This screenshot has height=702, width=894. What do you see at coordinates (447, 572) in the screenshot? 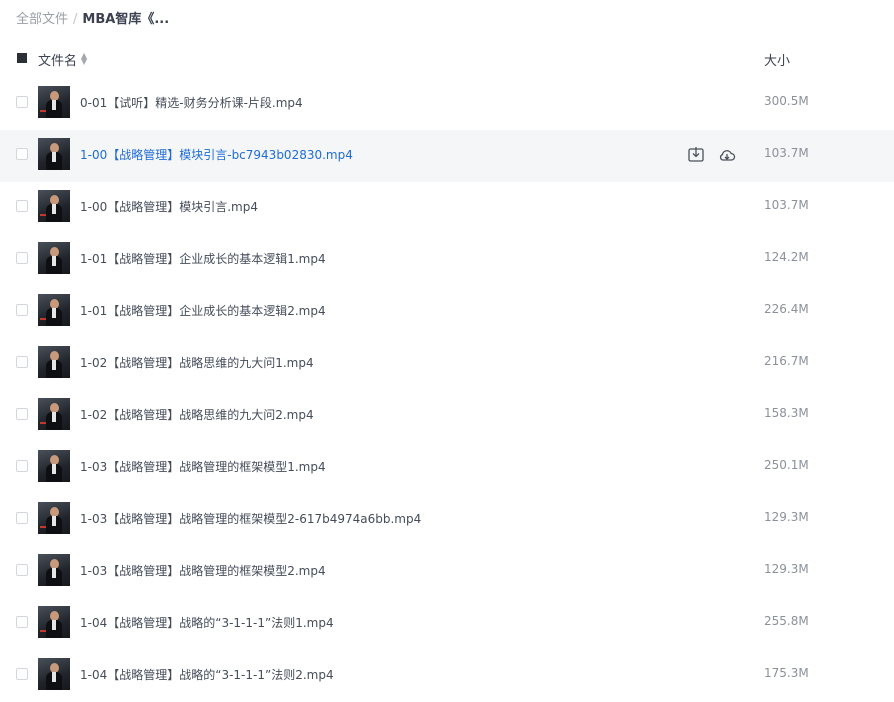
I see `file-row: 1-03【战略管理】战略管理的框架模型2.mp4 129.3M` at bounding box center [447, 572].